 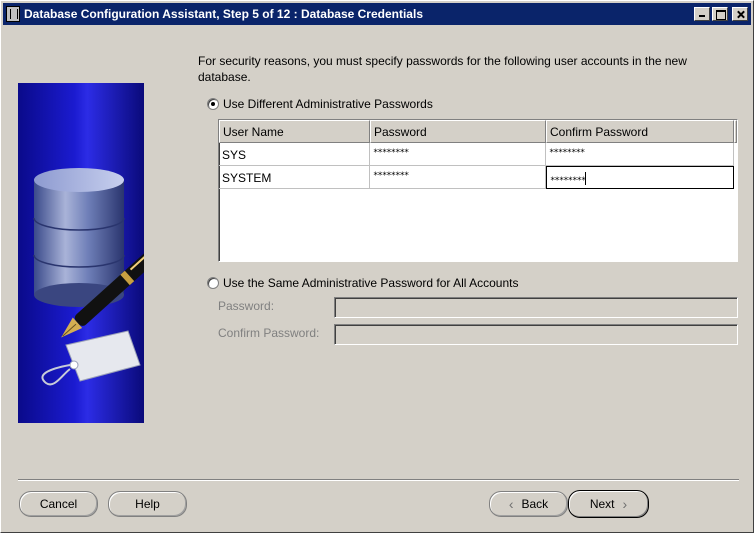 I want to click on database-pen-illustration, so click(x=81, y=253).